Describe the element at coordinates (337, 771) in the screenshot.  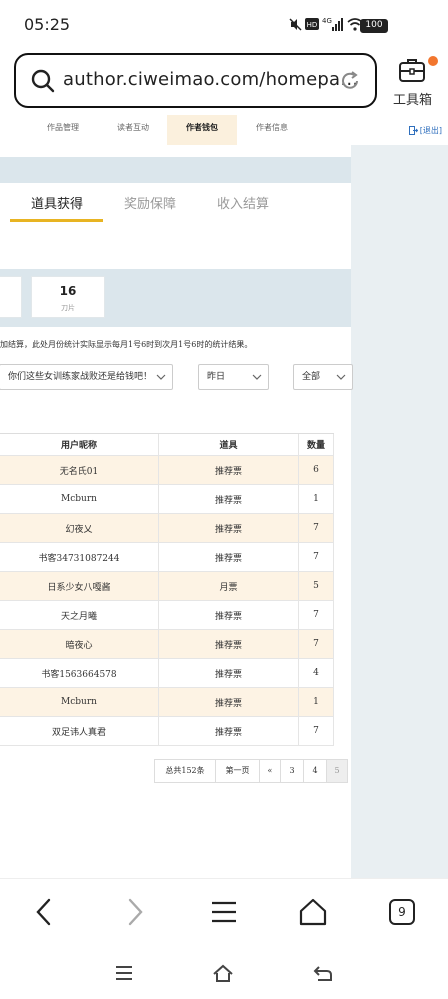
I see `pagination-page: 5` at that location.